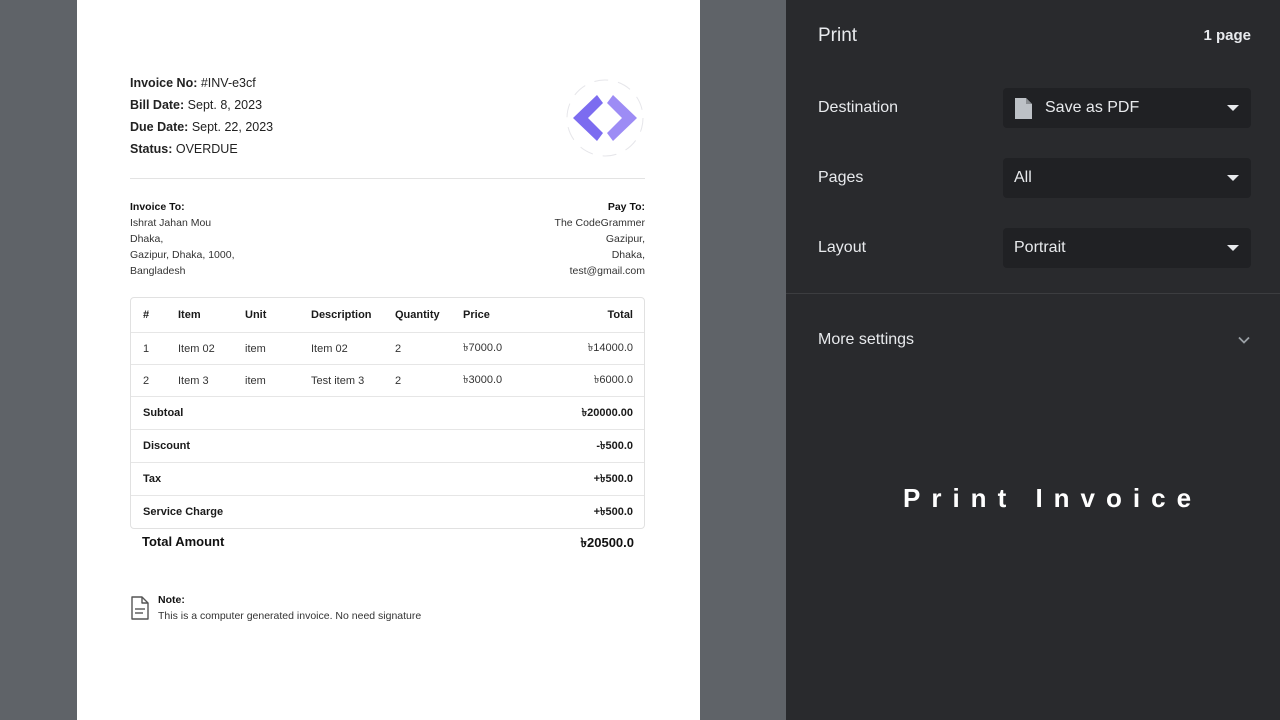  I want to click on status-value: OVERDUE, so click(205, 149).